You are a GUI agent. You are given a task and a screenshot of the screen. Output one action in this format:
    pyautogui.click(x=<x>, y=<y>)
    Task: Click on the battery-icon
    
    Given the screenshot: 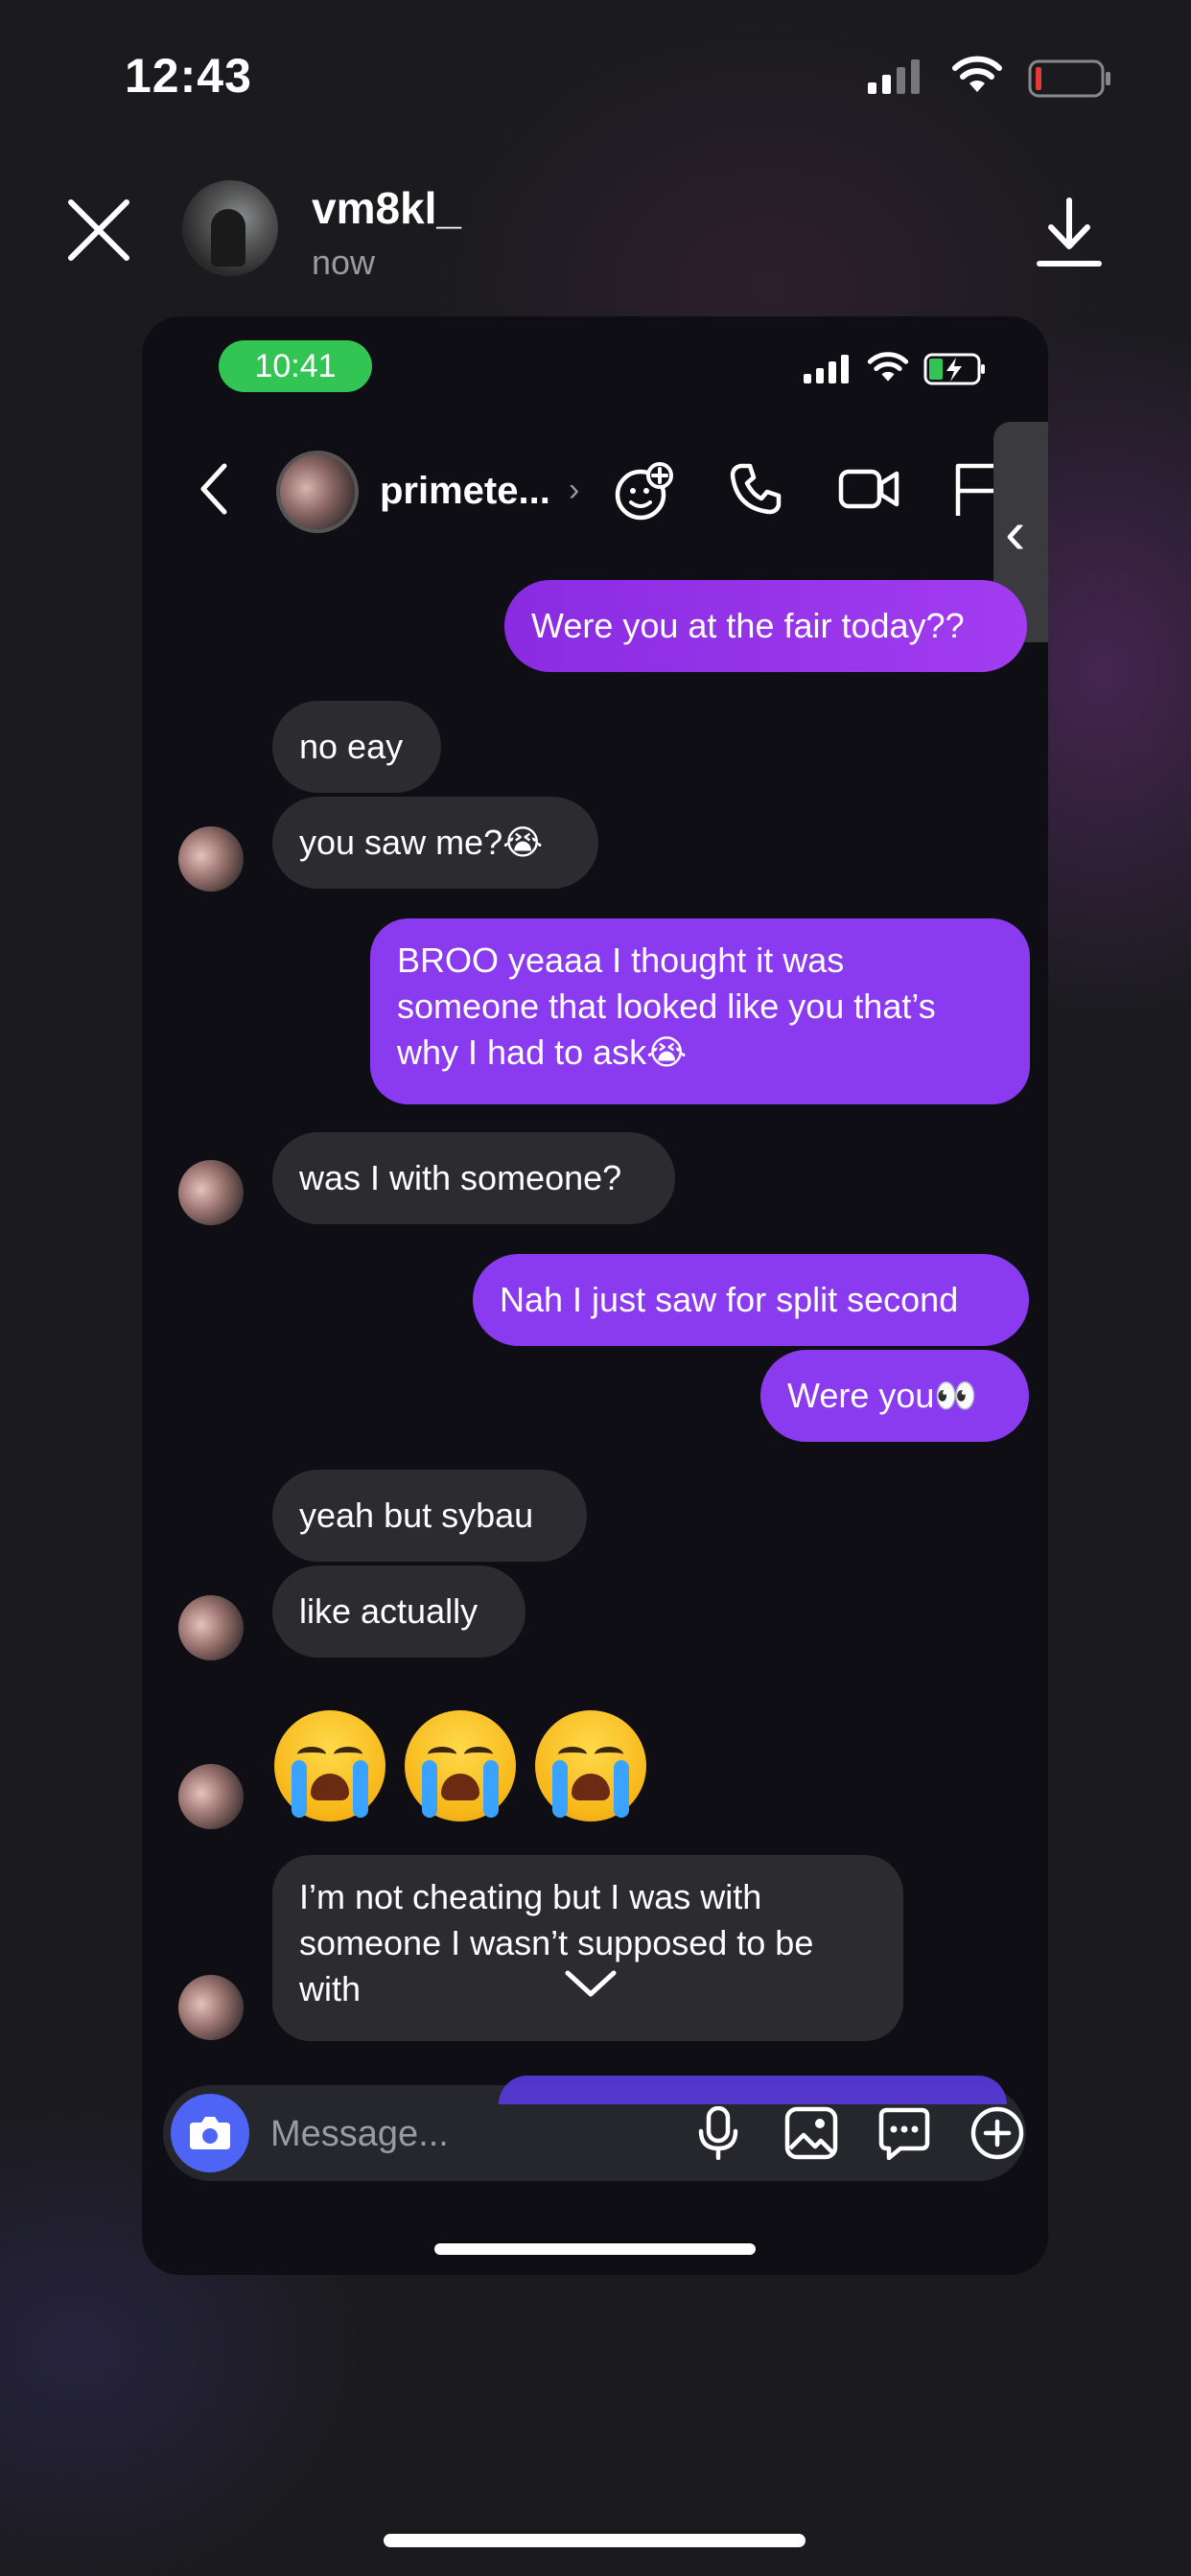 What is the action you would take?
    pyautogui.click(x=1069, y=78)
    